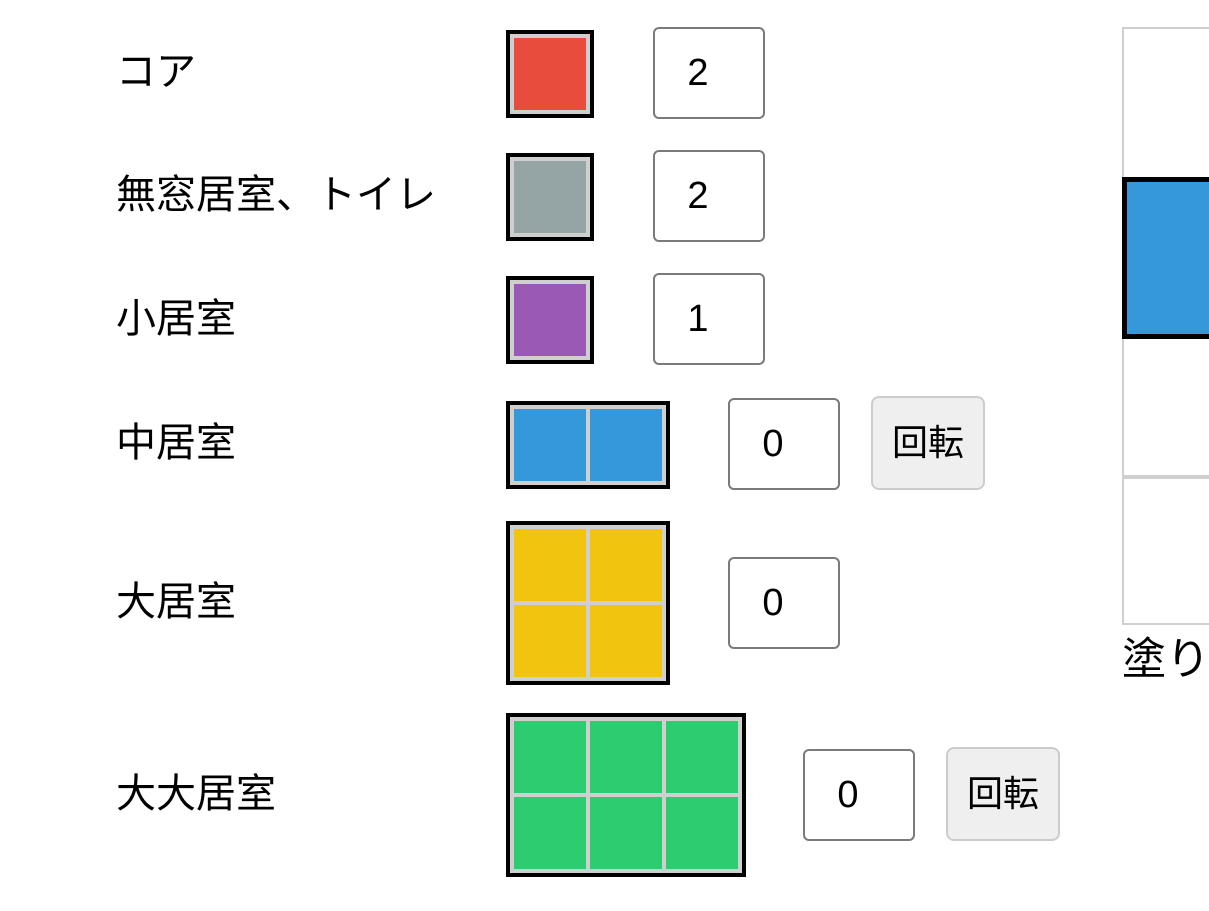 Image resolution: width=1209 pixels, height=911 pixels. What do you see at coordinates (784, 444) in the screenshot?
I see `count-input-medium-room` at bounding box center [784, 444].